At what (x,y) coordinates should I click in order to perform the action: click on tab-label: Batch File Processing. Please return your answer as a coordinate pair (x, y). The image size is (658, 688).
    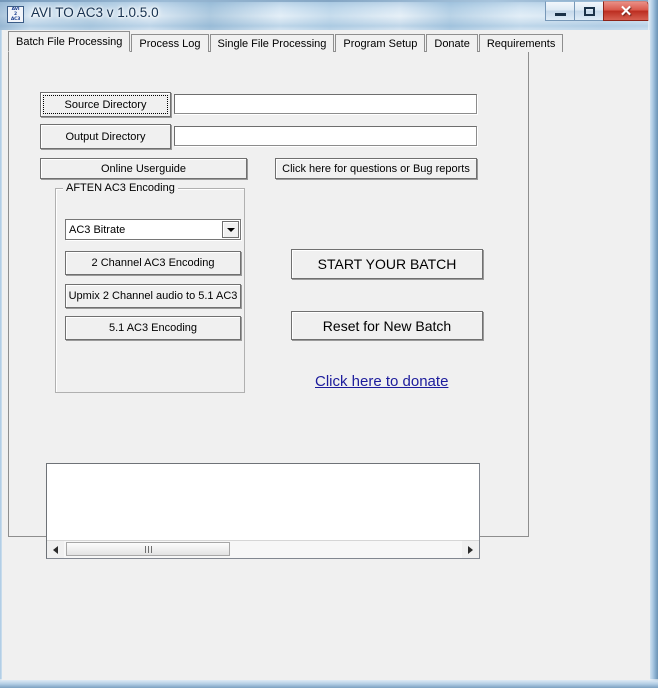
    Looking at the image, I should click on (69, 41).